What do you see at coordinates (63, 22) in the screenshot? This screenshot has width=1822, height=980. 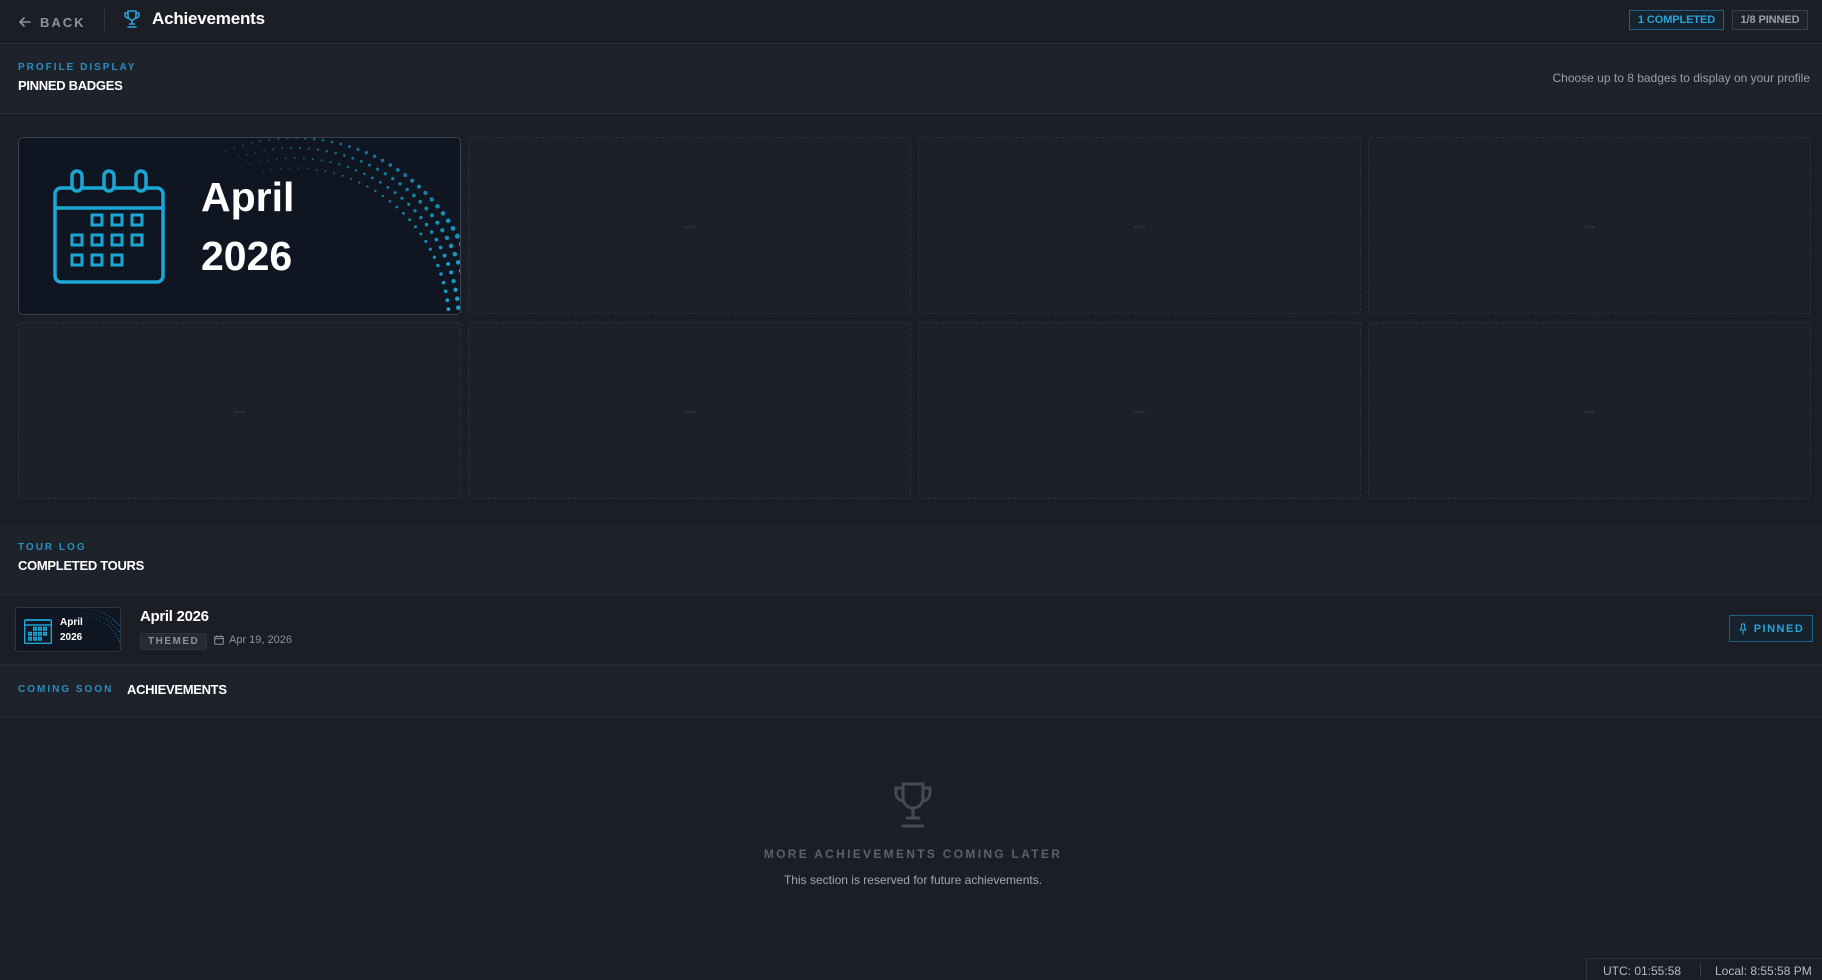 I see `back-label: BACK` at bounding box center [63, 22].